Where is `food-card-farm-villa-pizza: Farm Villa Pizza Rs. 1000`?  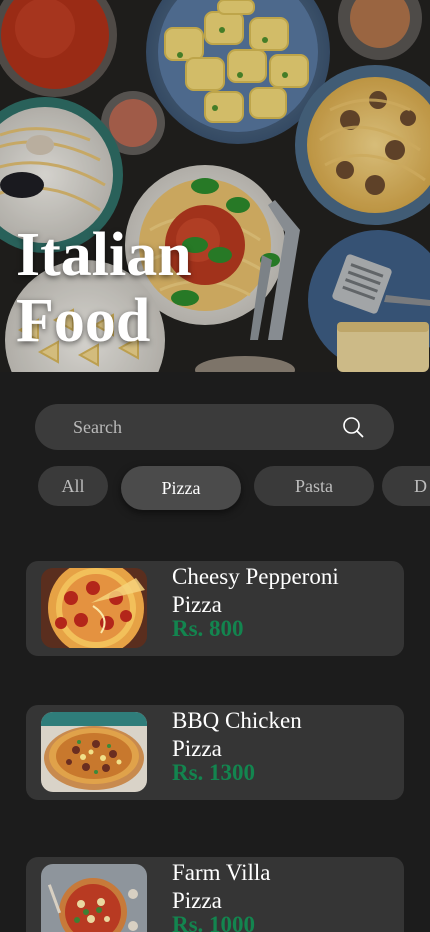 food-card-farm-villa-pizza: Farm Villa Pizza Rs. 1000 is located at coordinates (215, 894).